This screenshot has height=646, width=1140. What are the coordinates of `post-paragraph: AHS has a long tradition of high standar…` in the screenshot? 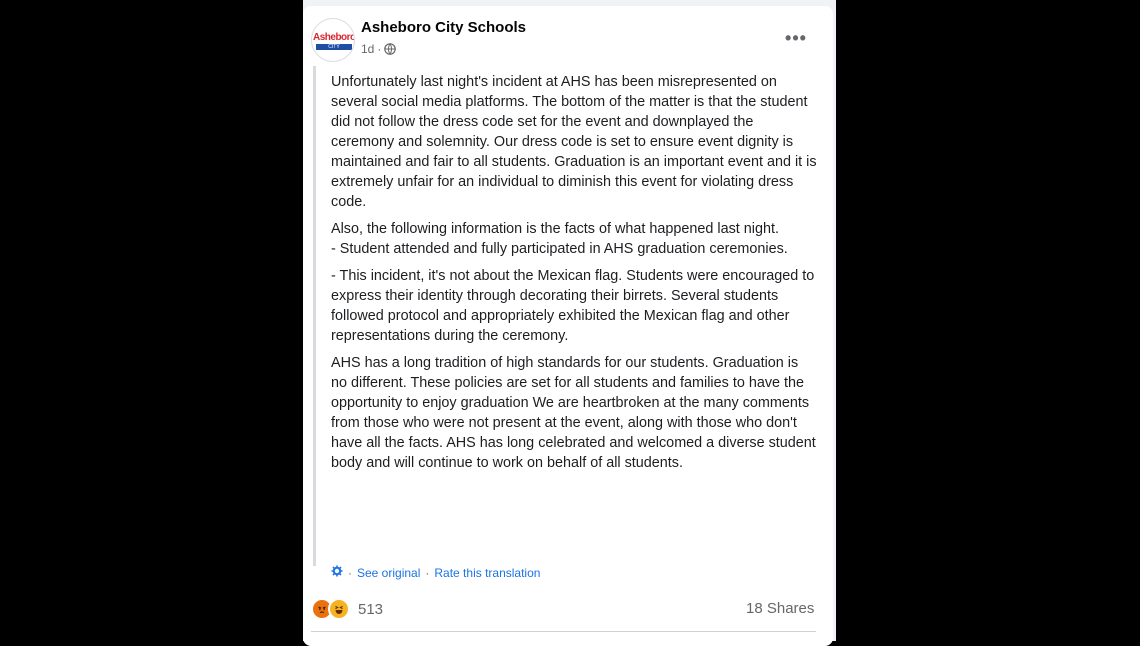 It's located at (573, 413).